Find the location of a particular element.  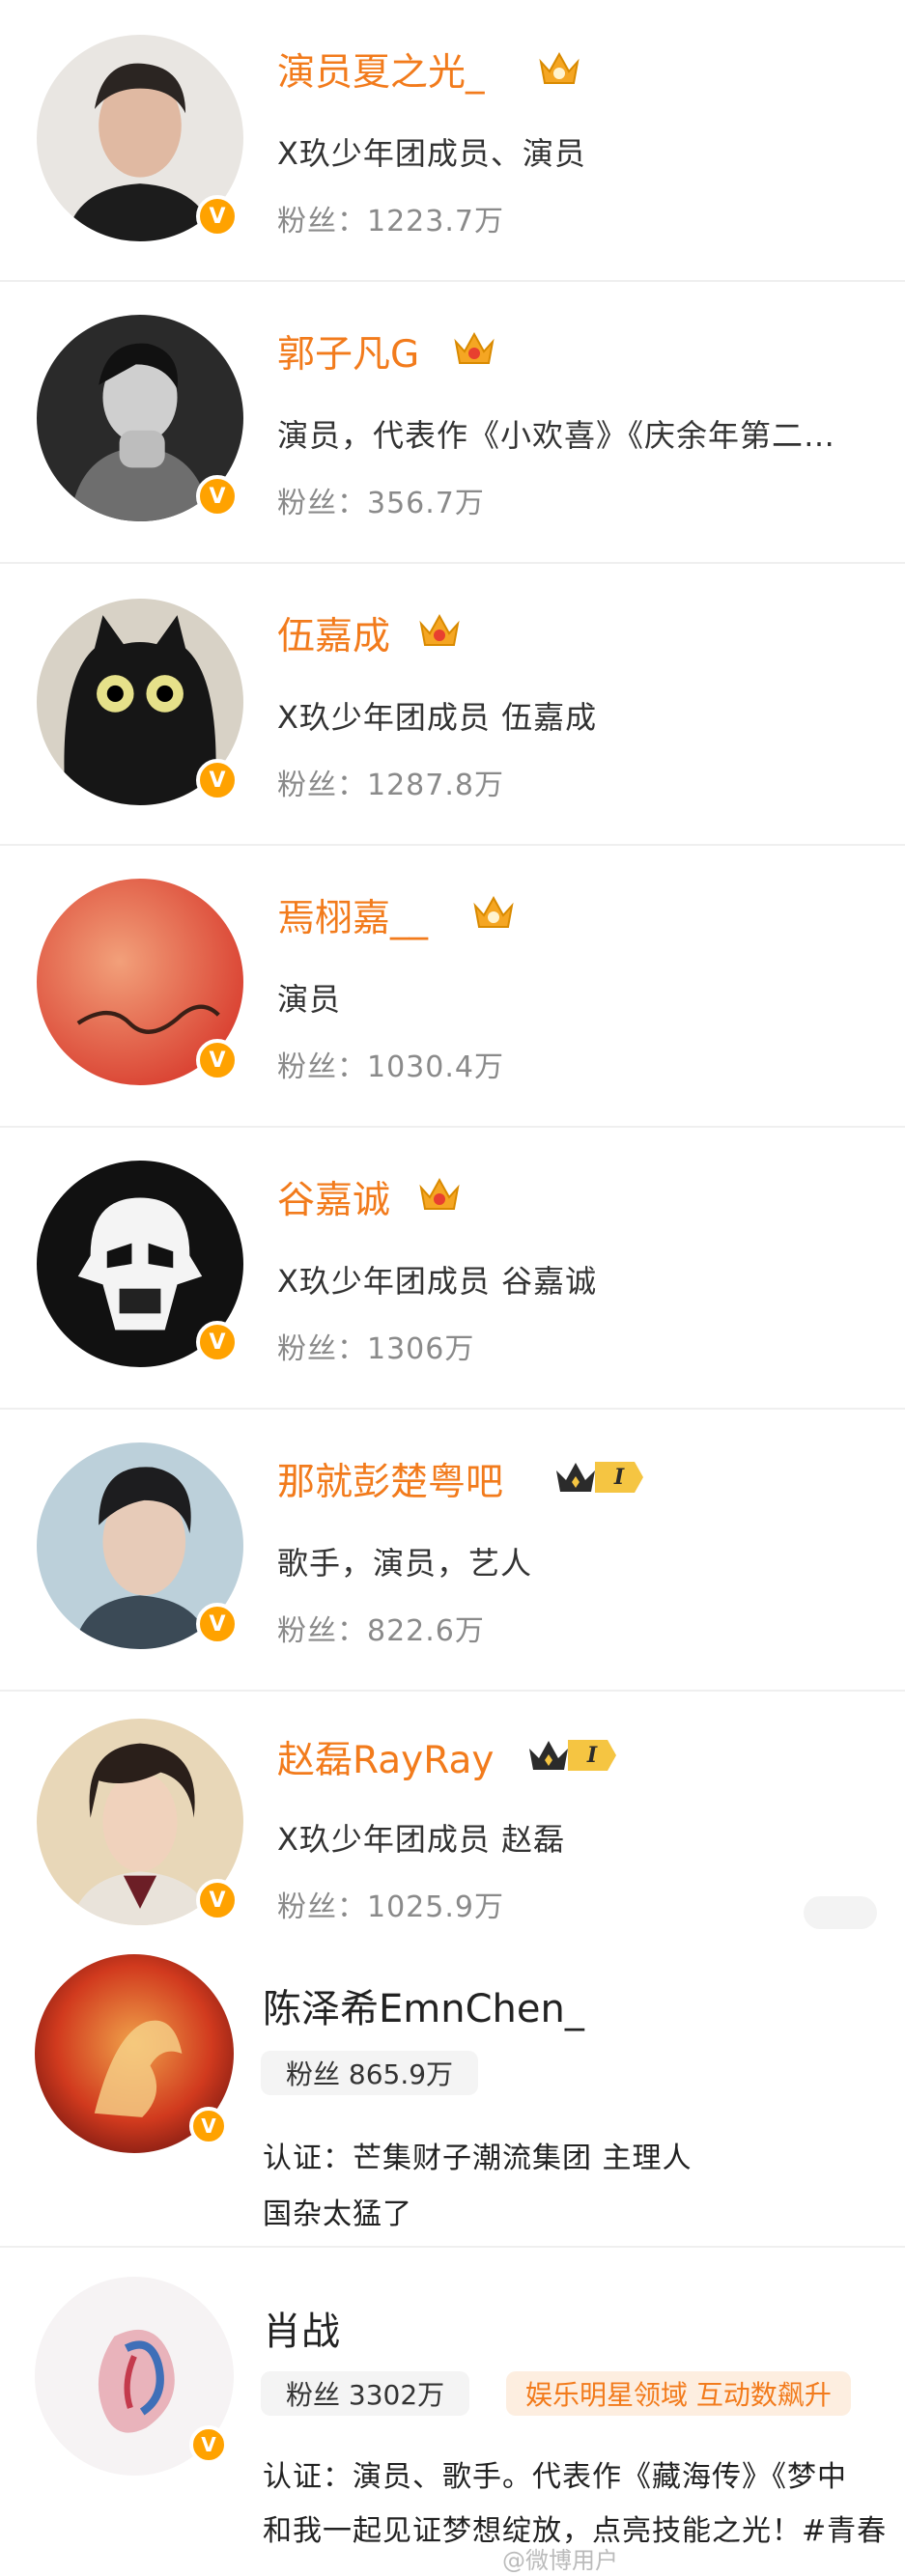

fans-count: 粉丝：822.6万 is located at coordinates (381, 1631).